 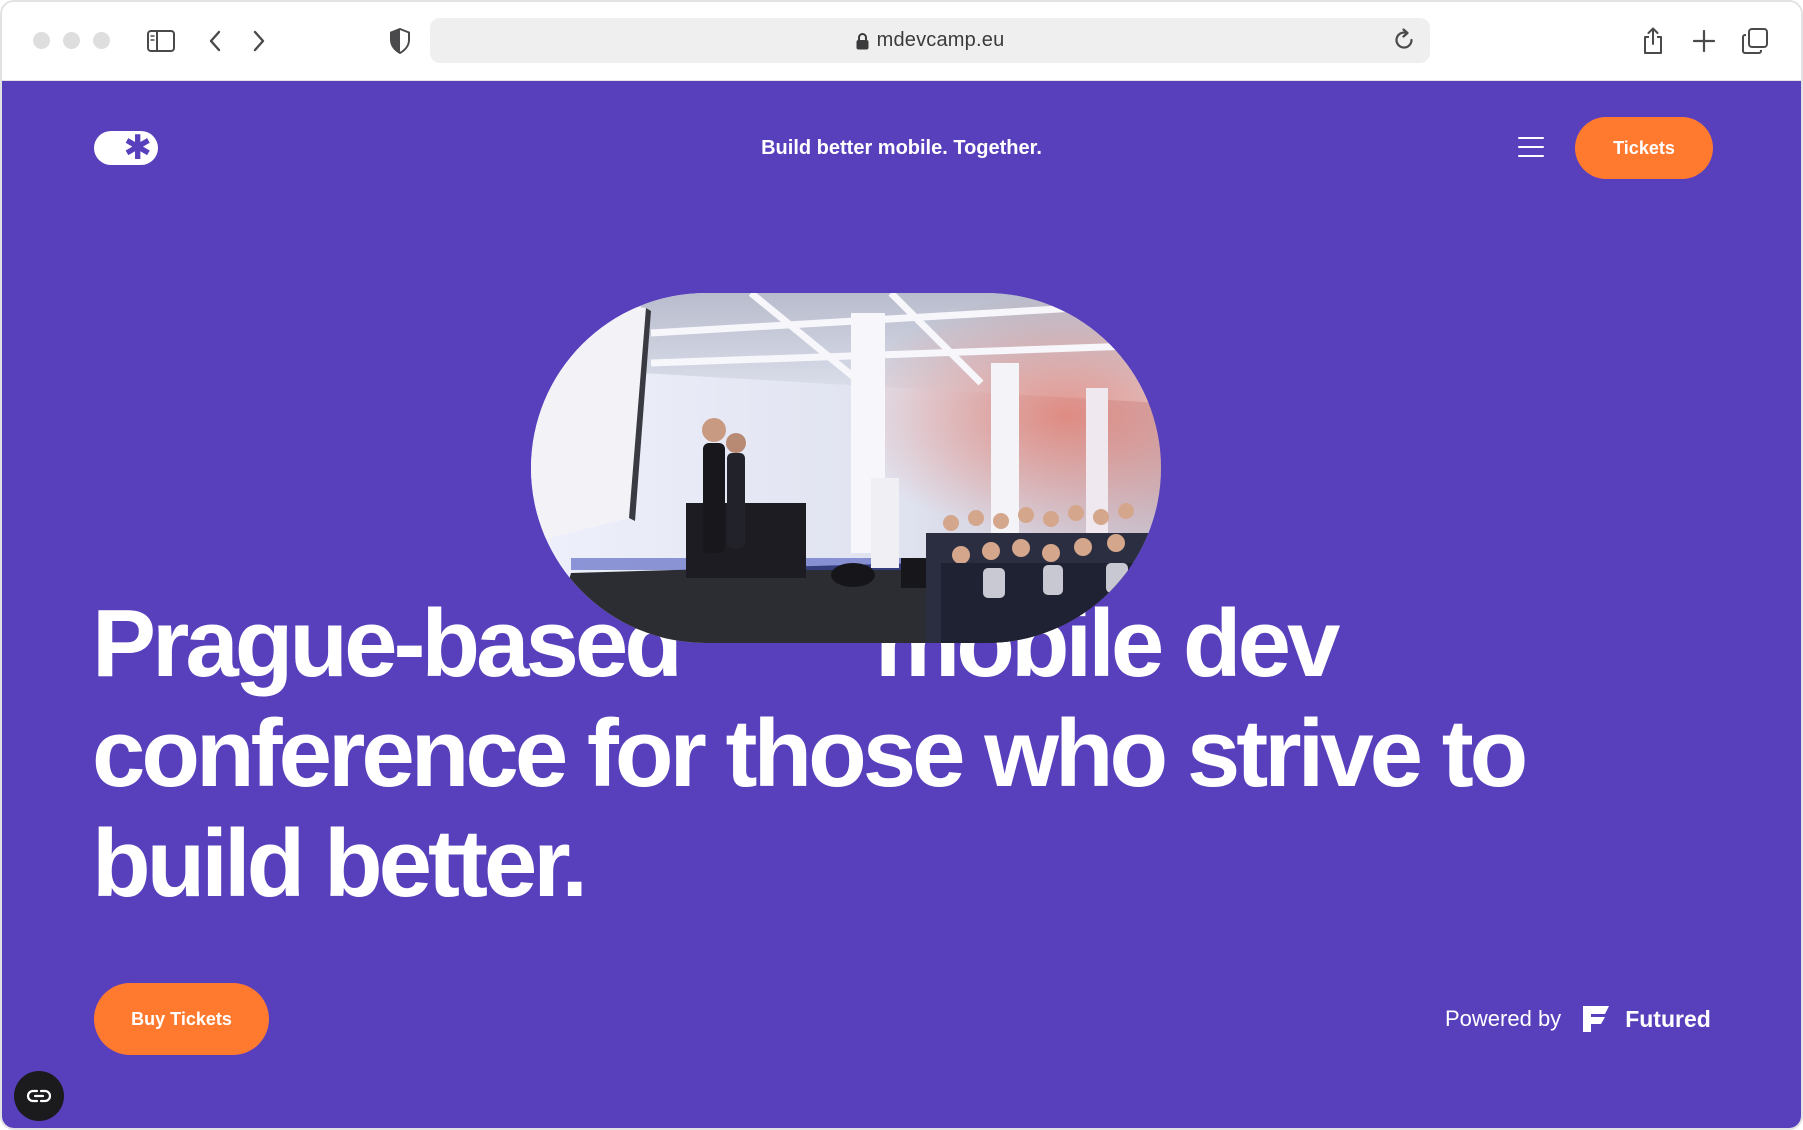 I want to click on lock-icon, so click(x=862, y=41).